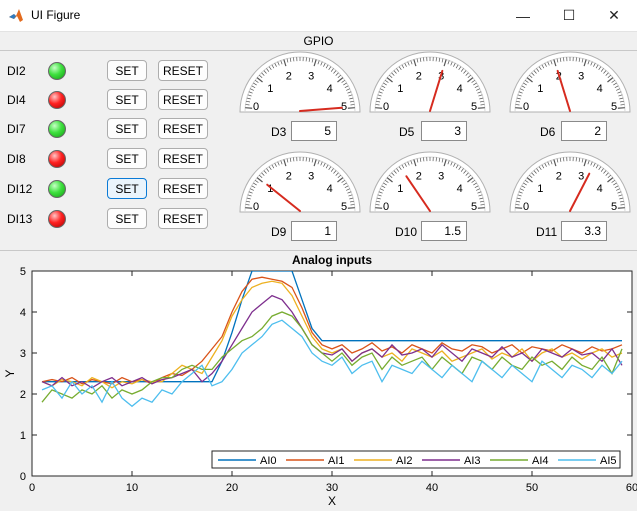 Image resolution: width=637 pixels, height=511 pixels. I want to click on led-di12, so click(57, 189).